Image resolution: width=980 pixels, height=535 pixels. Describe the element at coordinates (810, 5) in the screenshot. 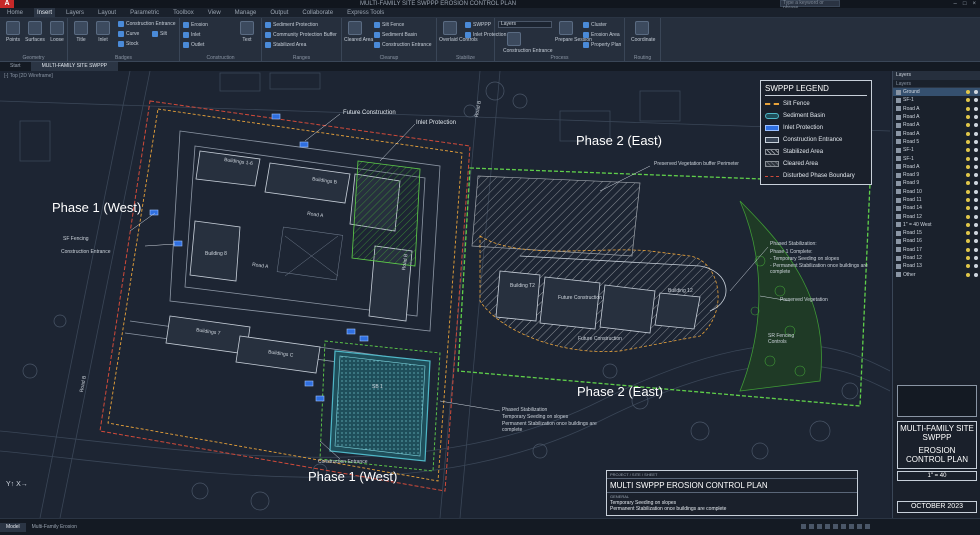

I see `search-input: Type a keyword or phrase` at that location.